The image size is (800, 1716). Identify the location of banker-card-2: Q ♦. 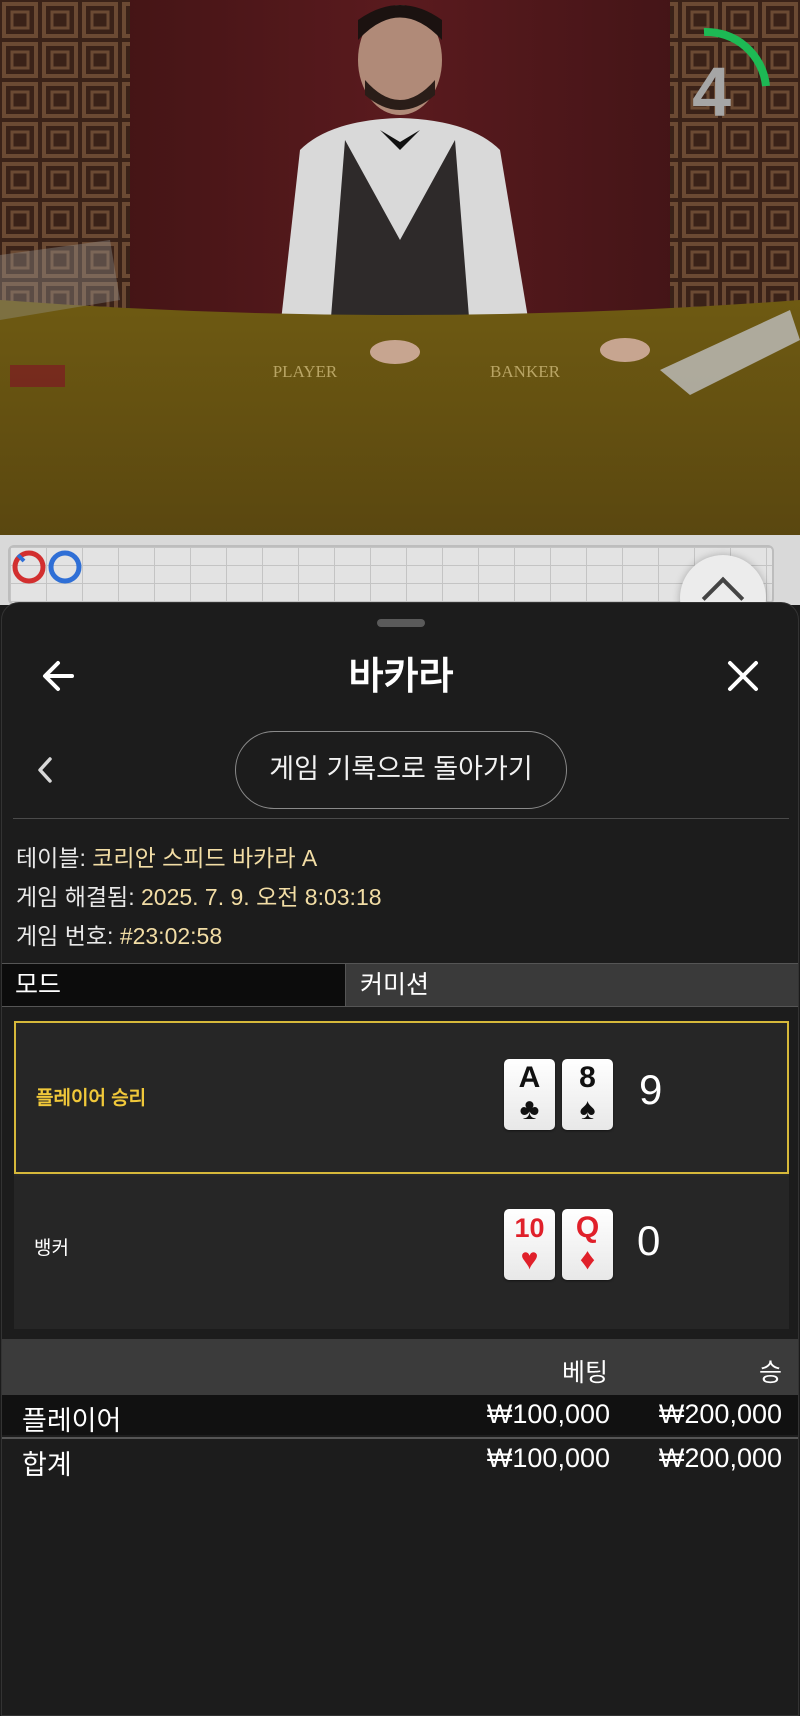
(587, 1244).